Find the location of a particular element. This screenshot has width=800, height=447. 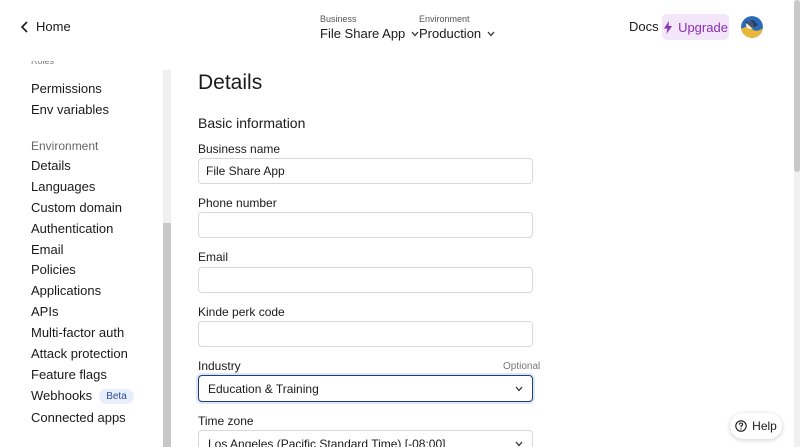

sidebar-item-languages: Languages is located at coordinates (63, 187).